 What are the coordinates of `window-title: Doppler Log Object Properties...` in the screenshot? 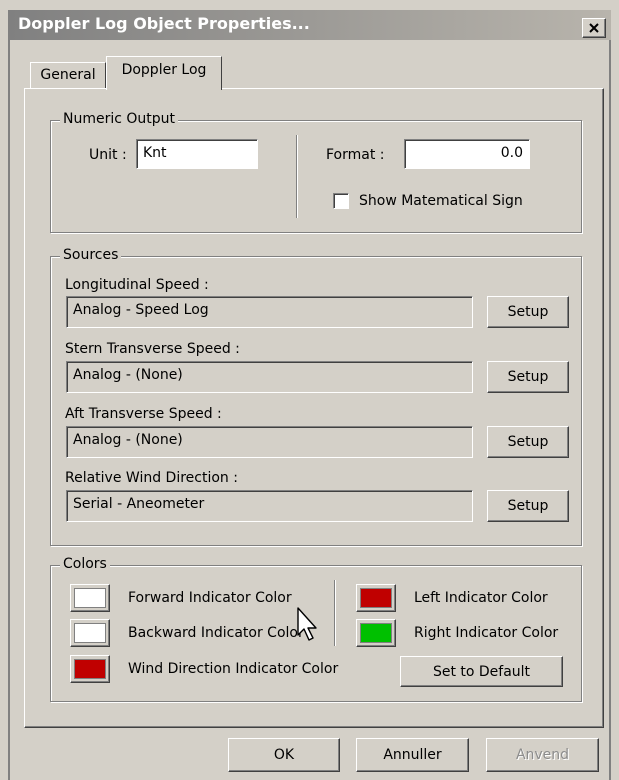 It's located at (164, 23).